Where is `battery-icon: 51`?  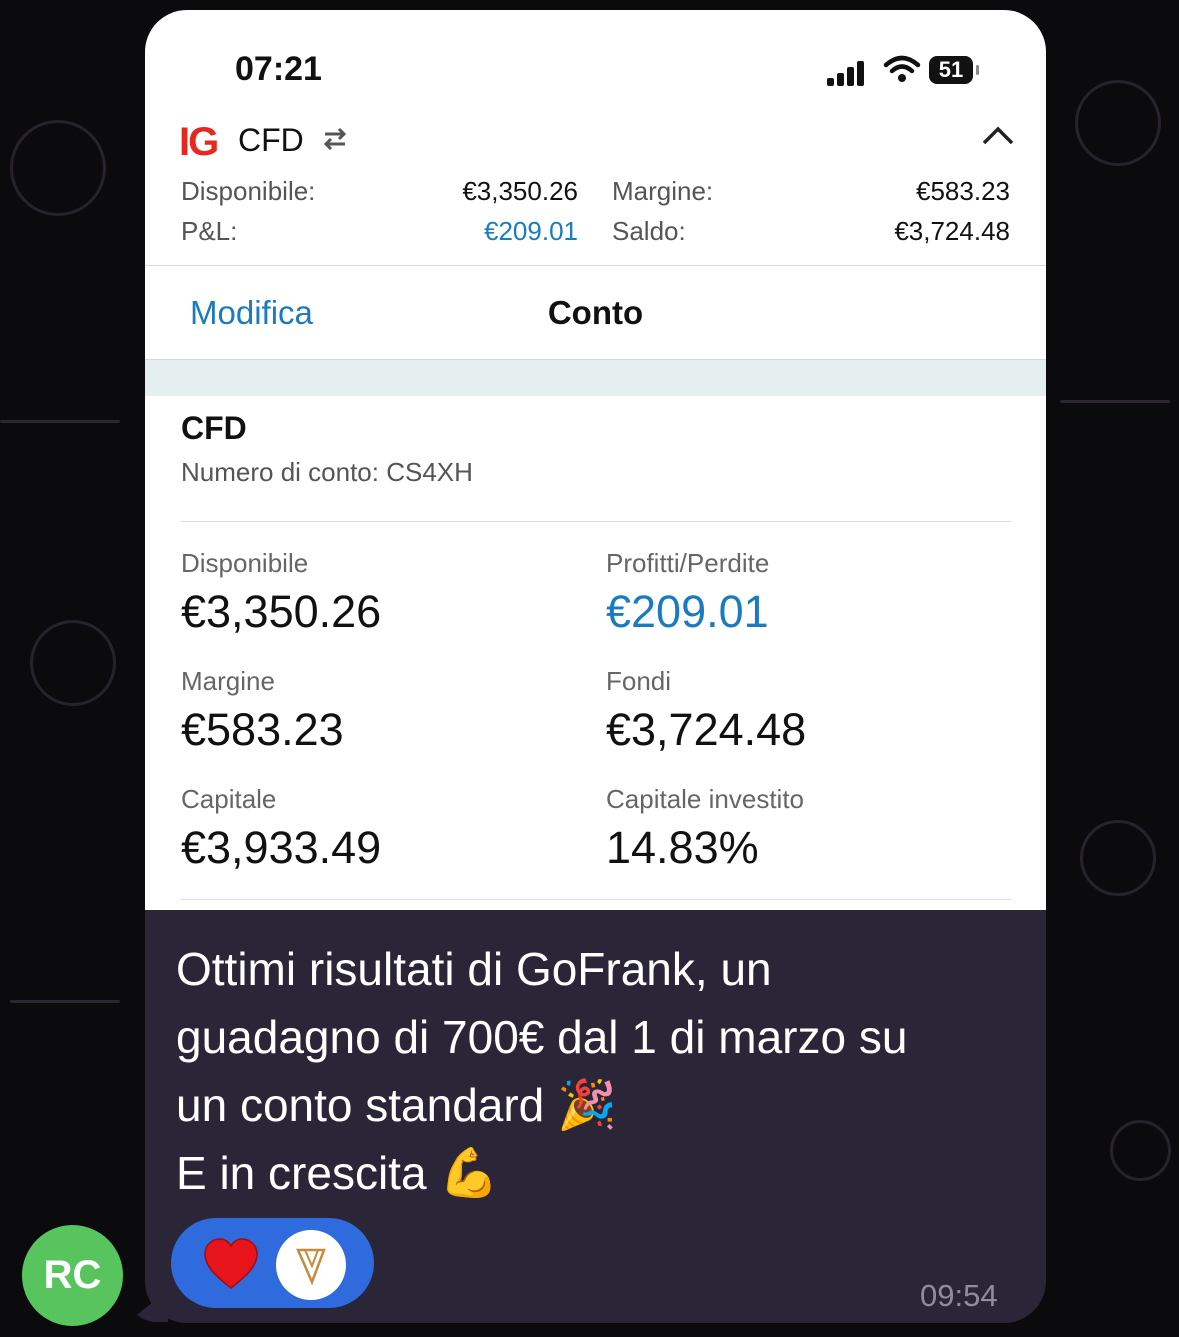 battery-icon: 51 is located at coordinates (954, 70).